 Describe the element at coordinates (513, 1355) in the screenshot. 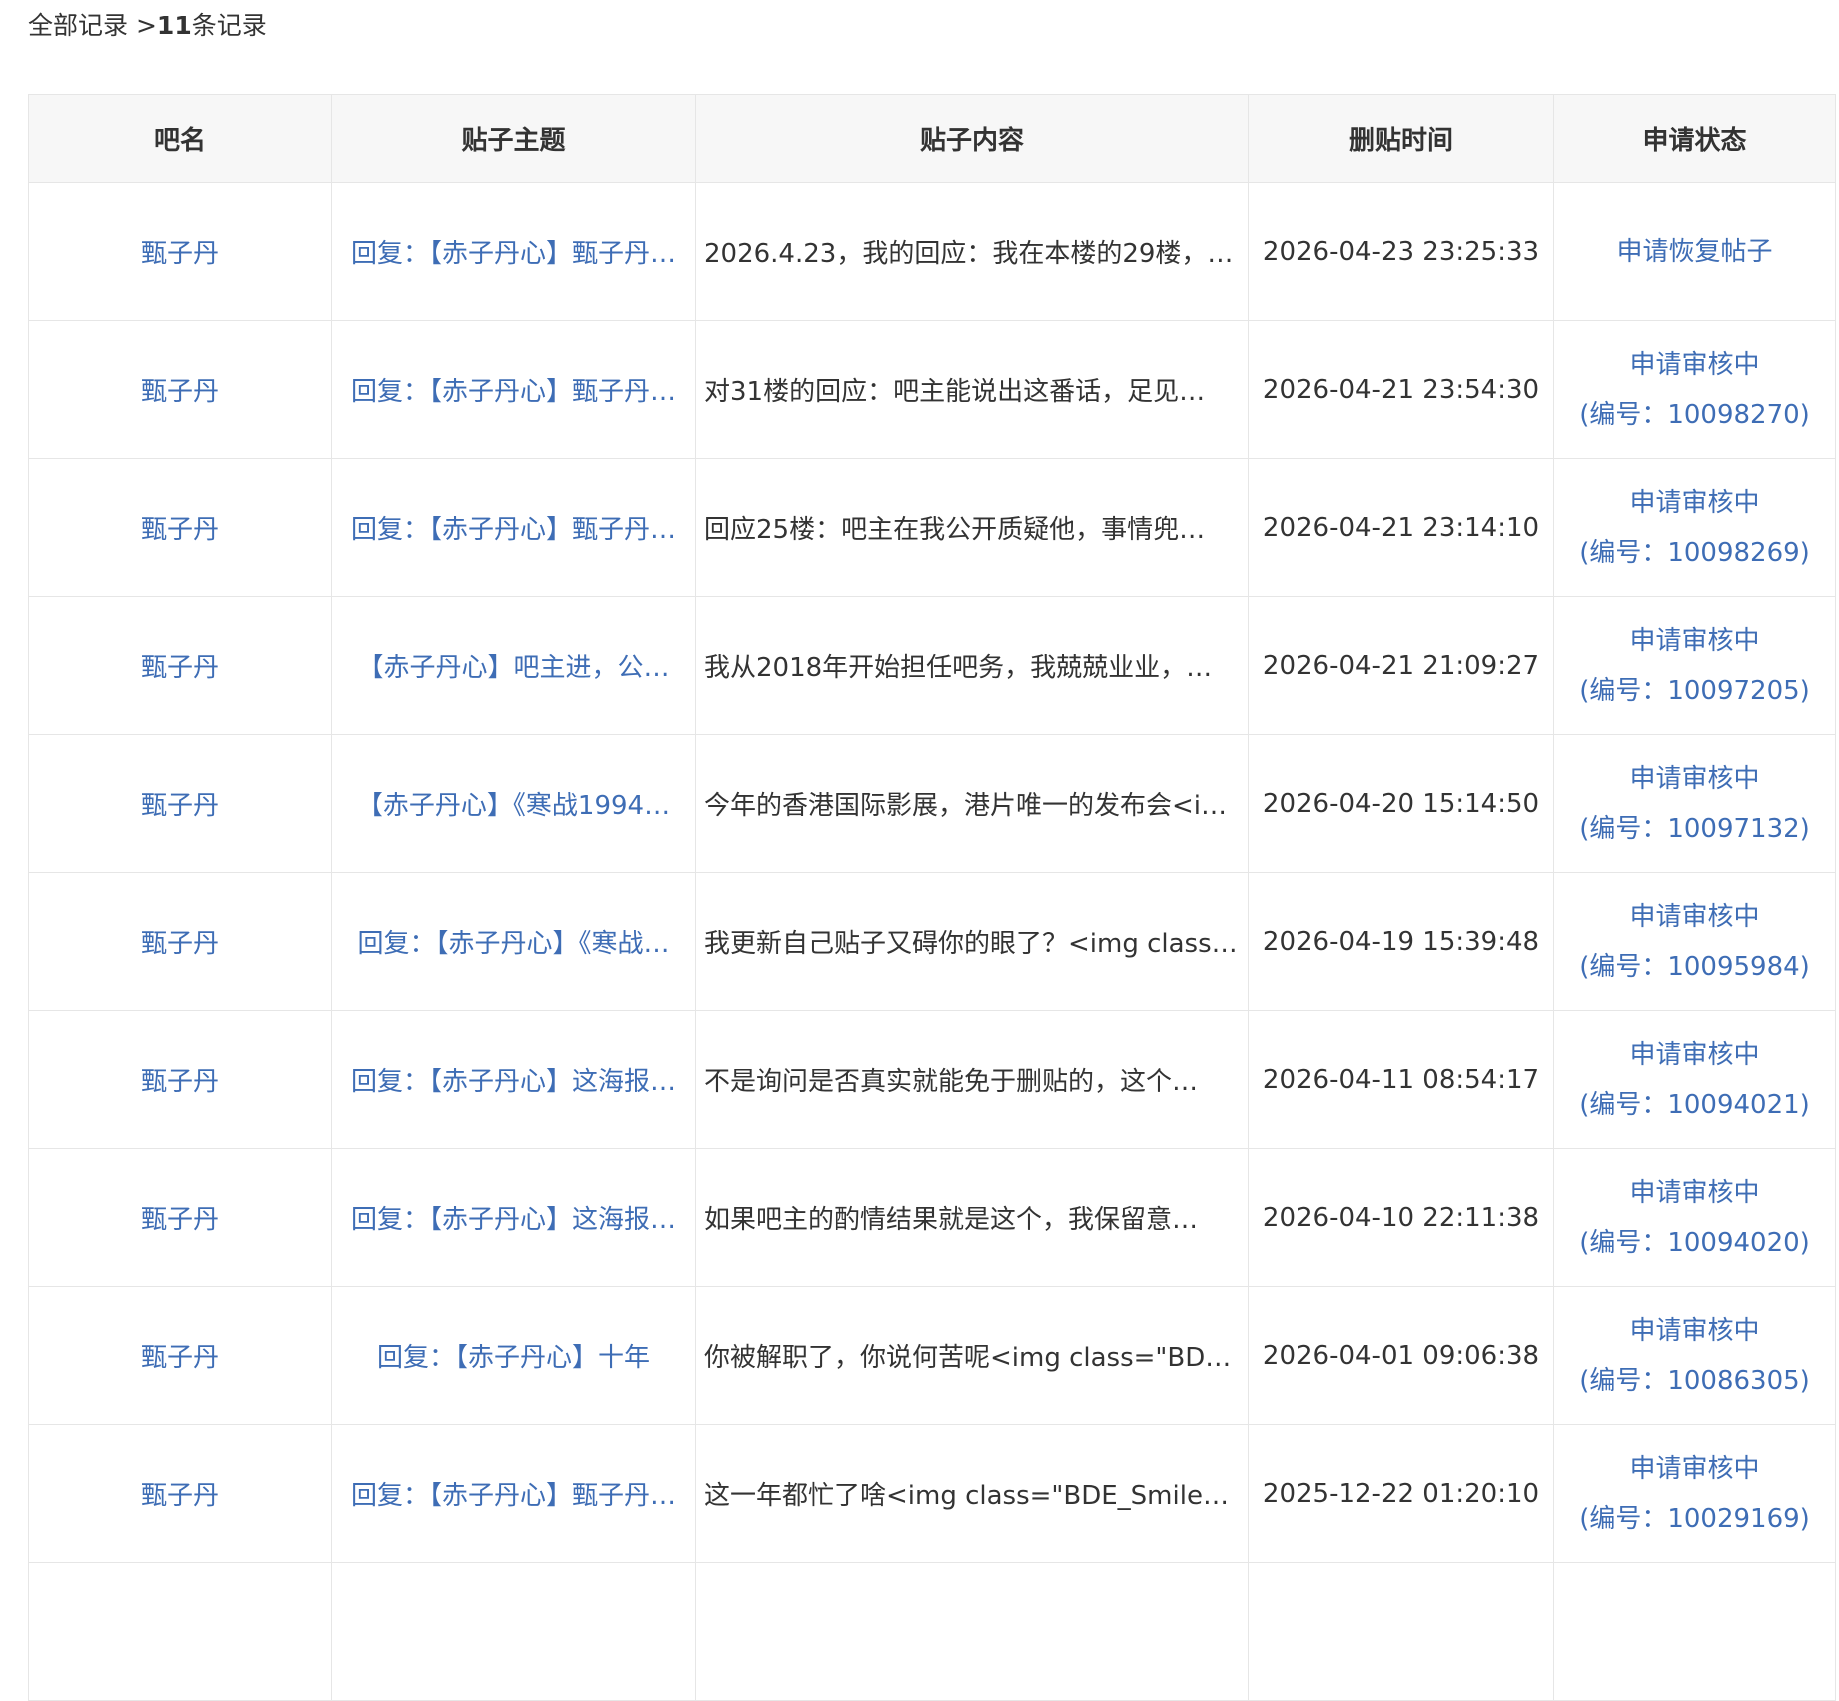

I see `post-title-link: 回复：【赤子丹心】十年` at that location.